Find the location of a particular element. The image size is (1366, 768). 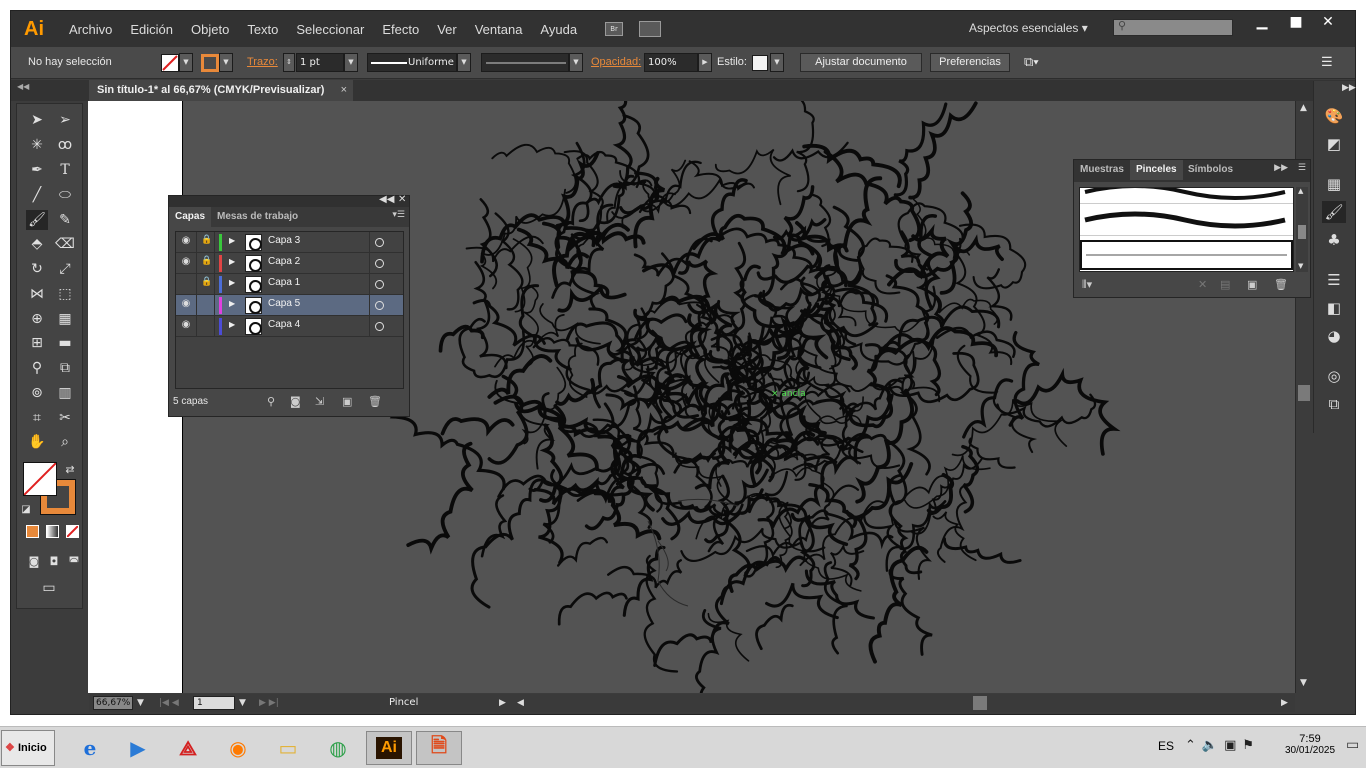

swap-colors-icon: ⇄ is located at coordinates (70, 470).